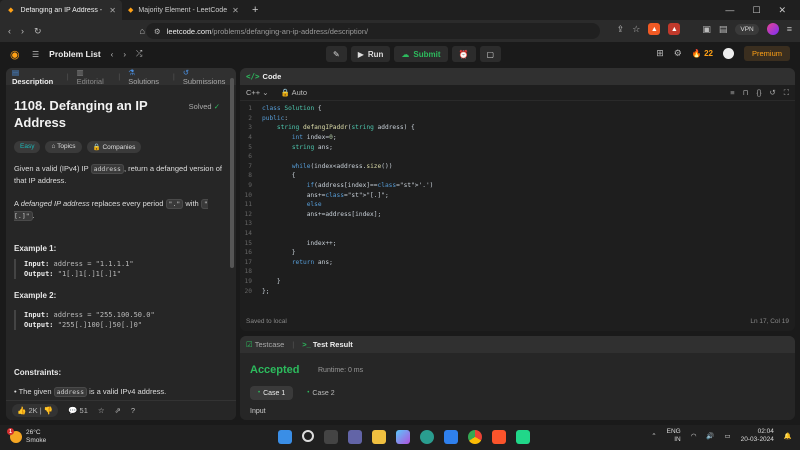  I want to click on share-link-icon: ⇗, so click(118, 410).